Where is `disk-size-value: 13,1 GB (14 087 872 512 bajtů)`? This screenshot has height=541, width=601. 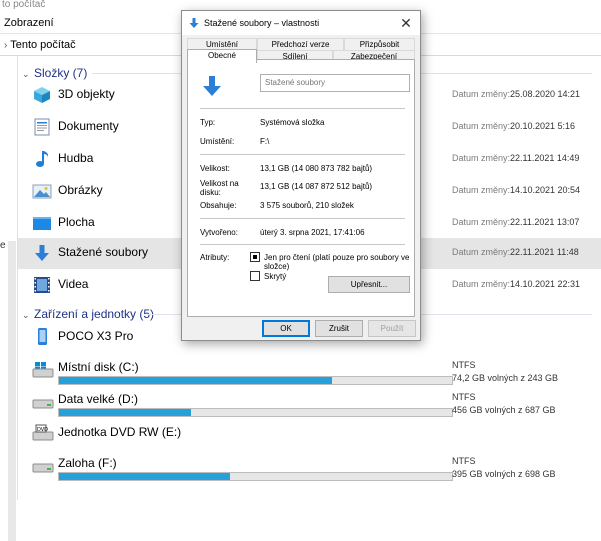
disk-size-value: 13,1 GB (14 087 872 512 bajtů) is located at coordinates (316, 186).